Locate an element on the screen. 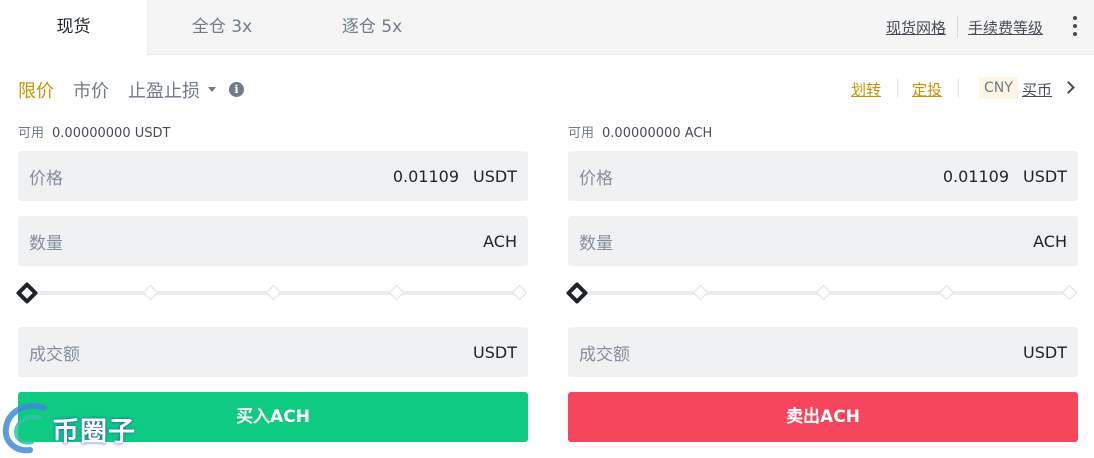 The width and height of the screenshot is (1094, 458). tab-spot: 现货 is located at coordinates (74, 28).